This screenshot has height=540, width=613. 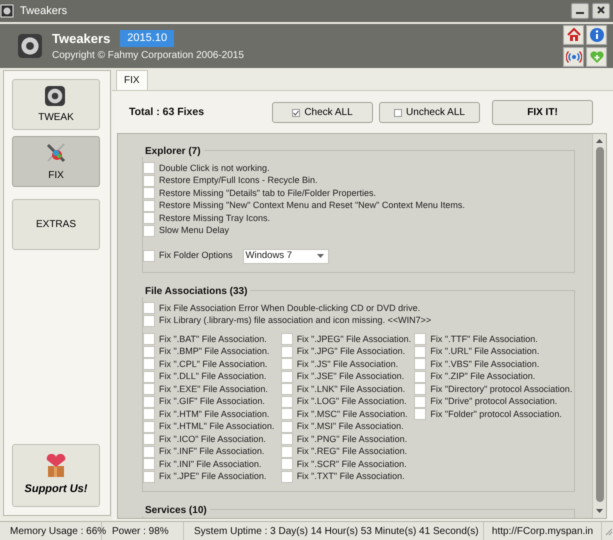 I want to click on option-label: Fix File Association Error When Double-clicking CD or DVD drive., so click(x=289, y=308).